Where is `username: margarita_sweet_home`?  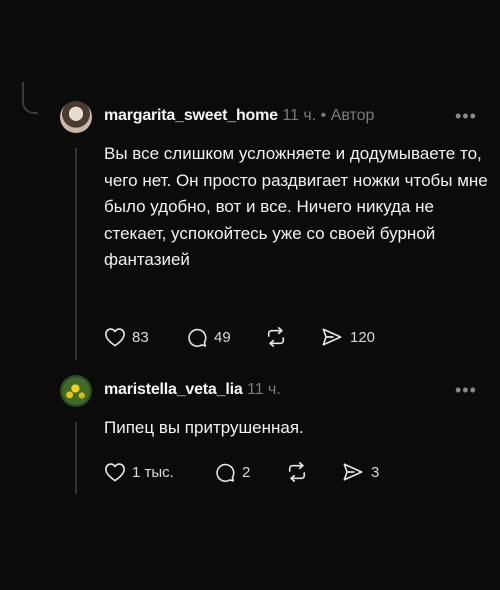 username: margarita_sweet_home is located at coordinates (191, 115).